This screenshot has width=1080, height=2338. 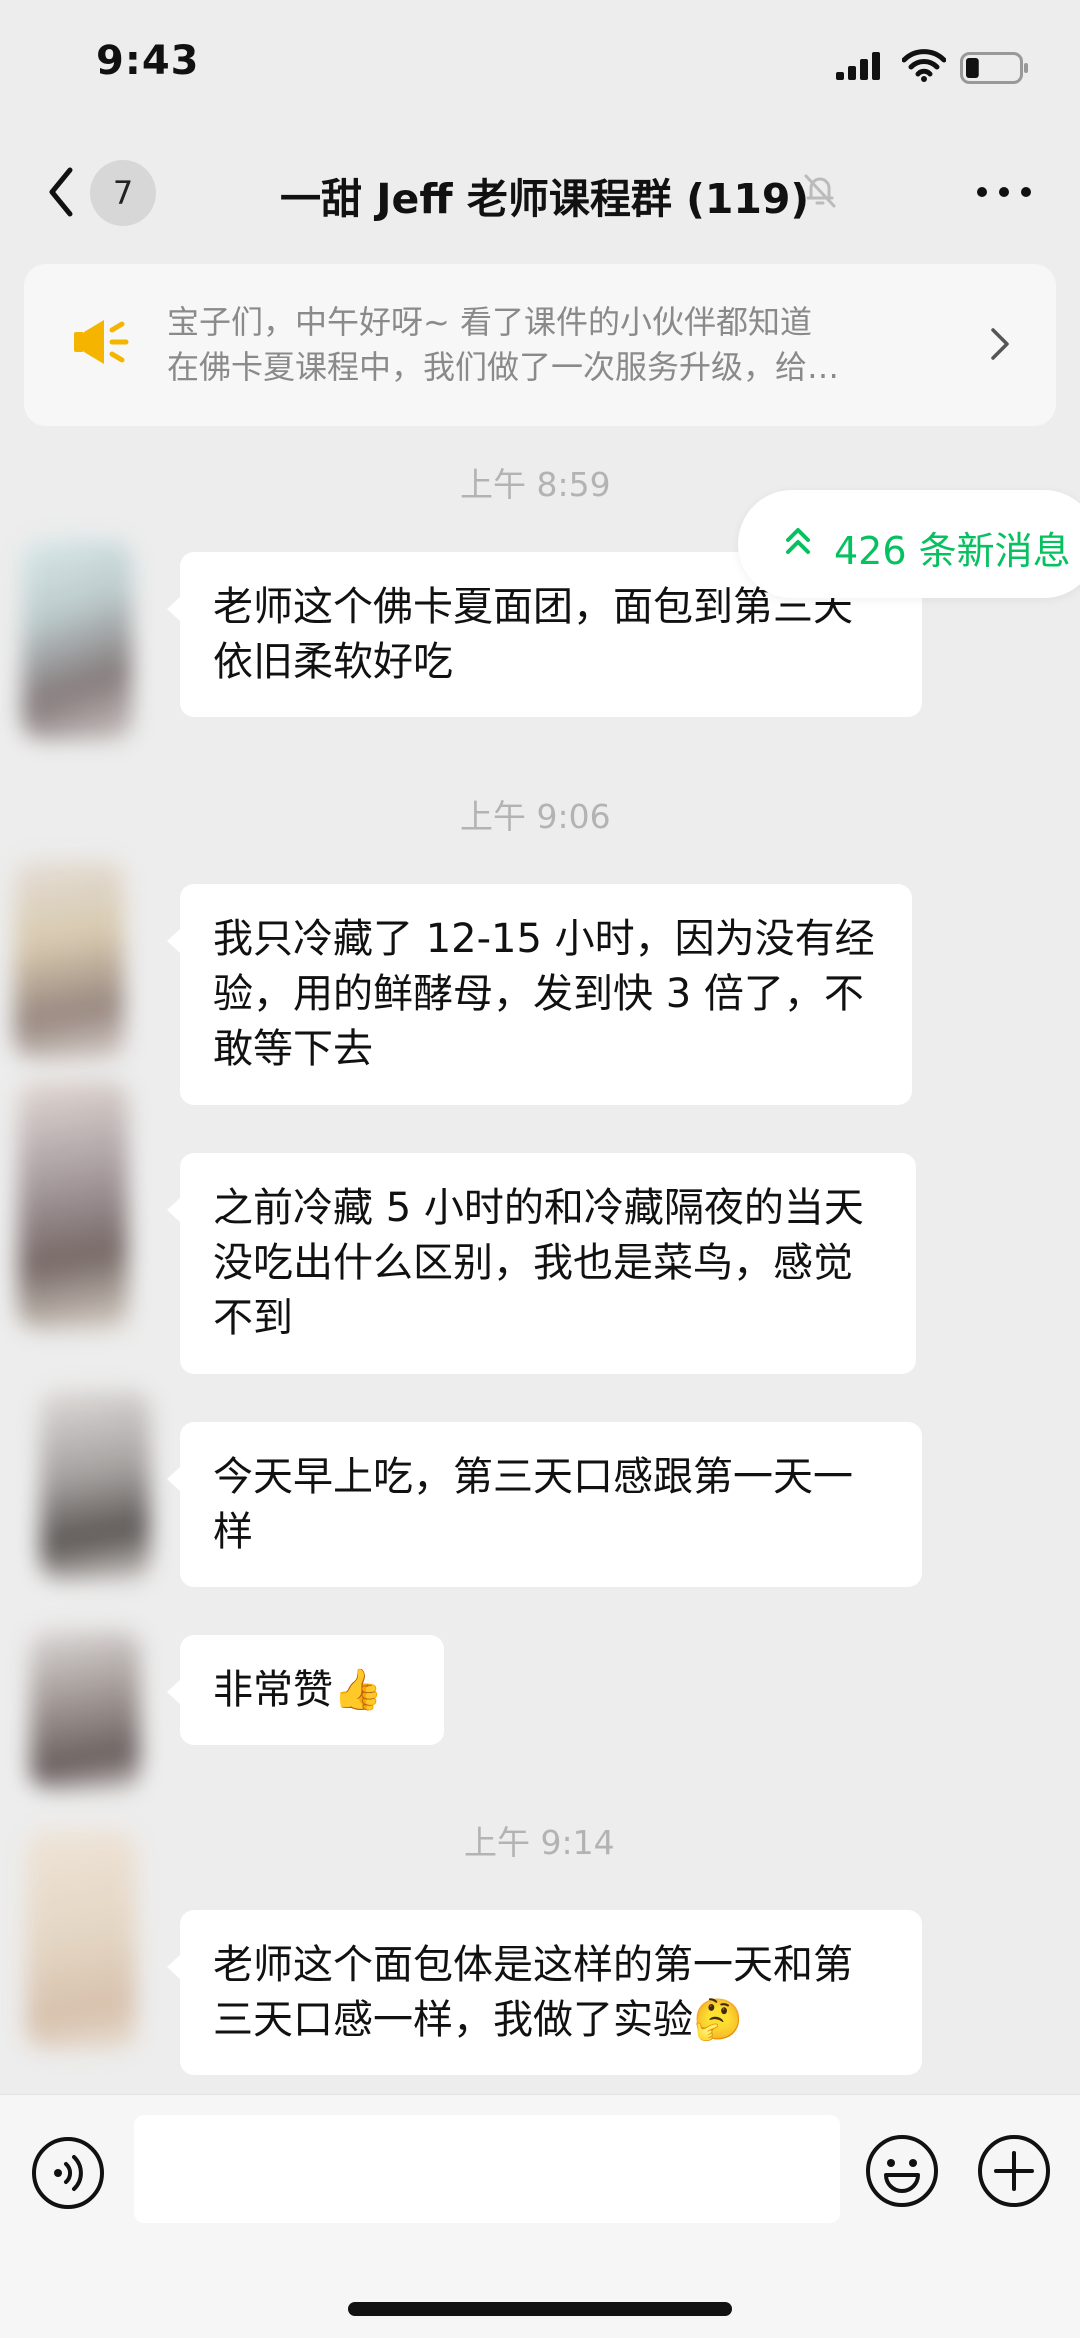 I want to click on unread-count-badge: 7, so click(x=123, y=193).